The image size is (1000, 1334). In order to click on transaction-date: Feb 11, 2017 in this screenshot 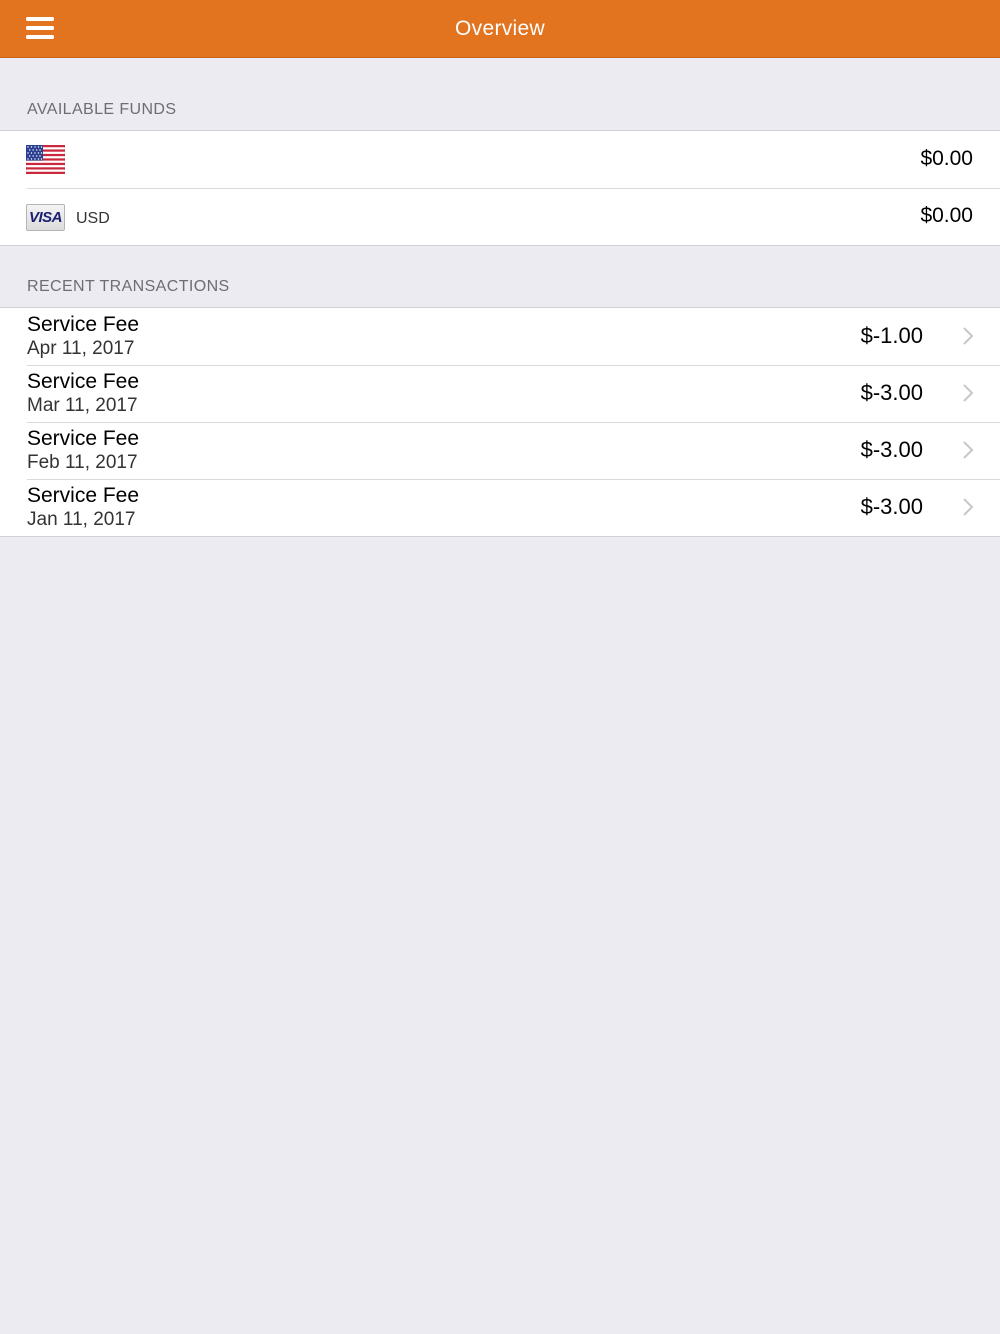, I will do `click(82, 462)`.